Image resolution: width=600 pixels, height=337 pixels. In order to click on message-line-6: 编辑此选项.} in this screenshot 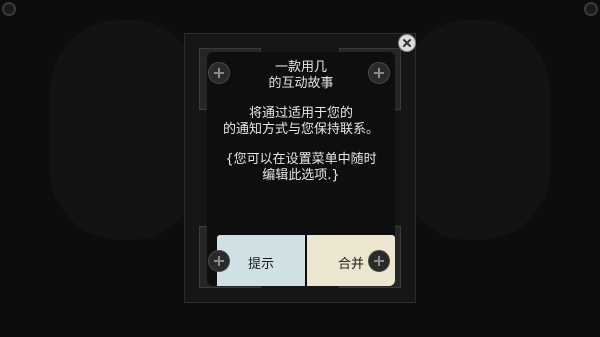, I will do `click(301, 175)`.